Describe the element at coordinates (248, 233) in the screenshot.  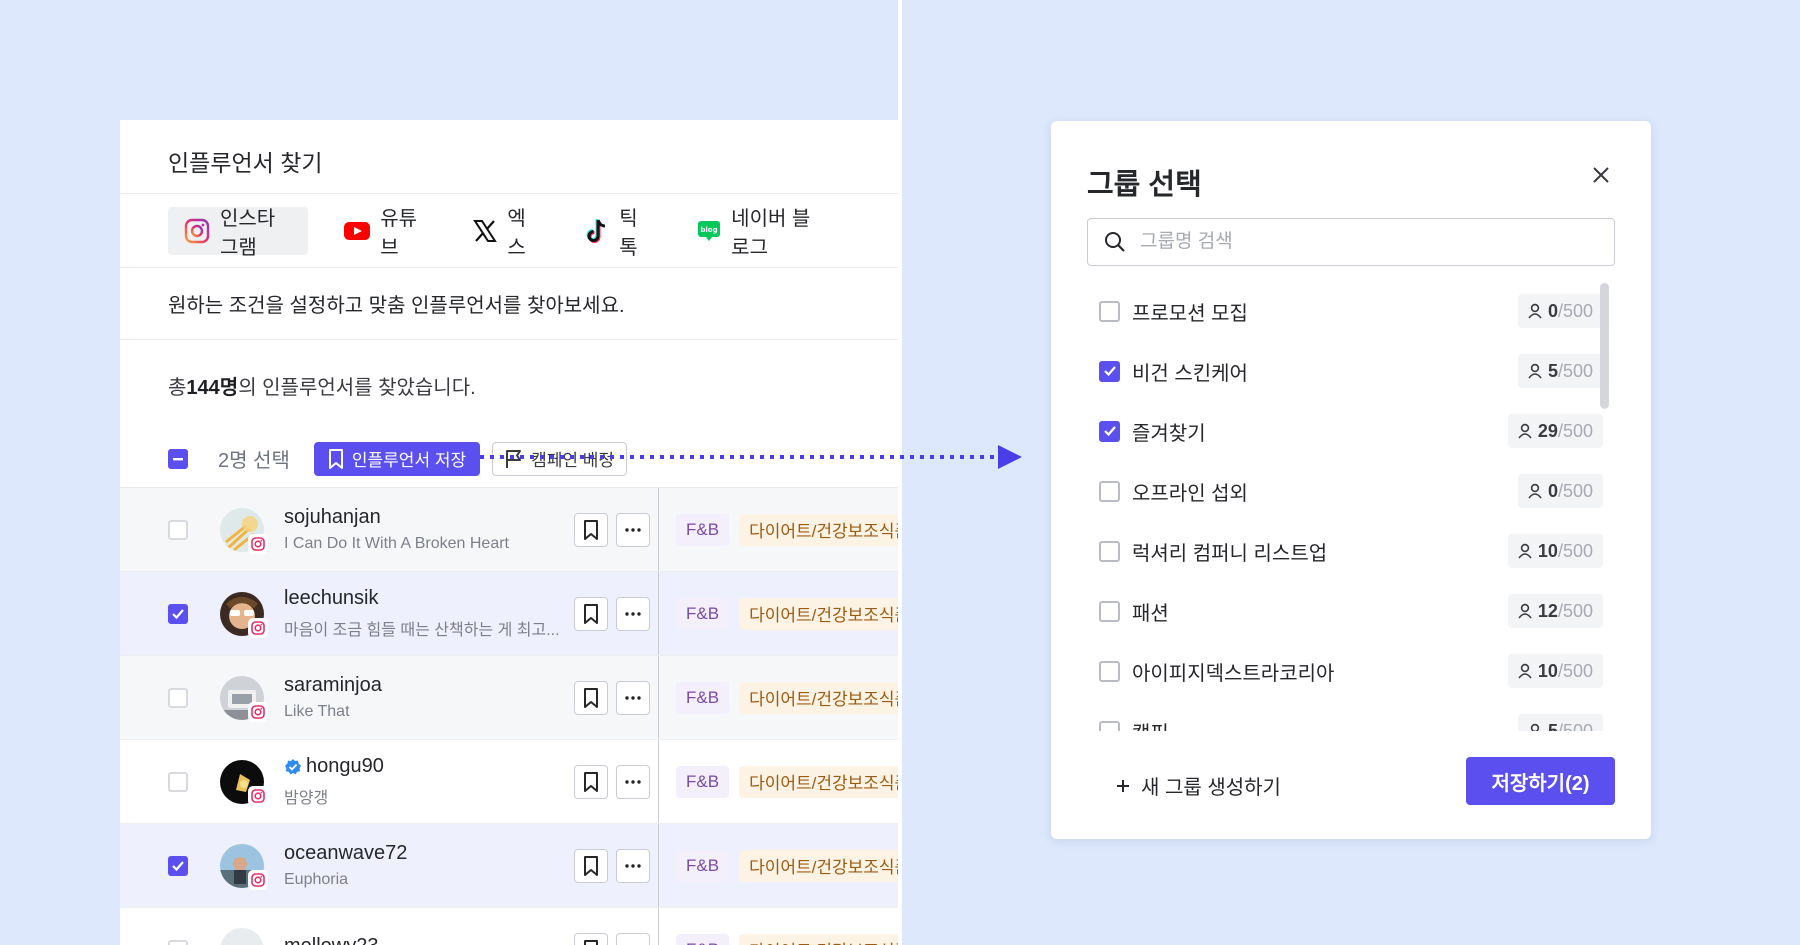
I see `tab-label: 인스타그램` at that location.